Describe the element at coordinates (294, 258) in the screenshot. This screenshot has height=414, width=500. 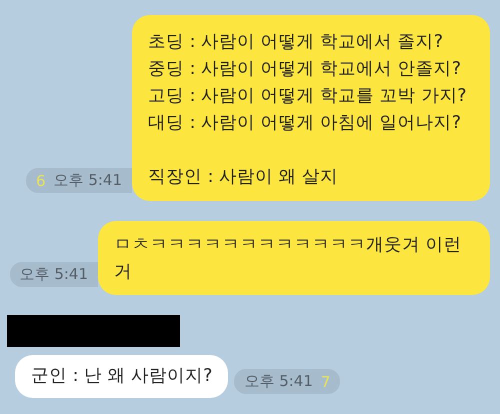
I see `message-bubble: ㅁㅊㅋㅋㅋㅋㅋㅋㅋㅋㅋㅋㅋㅋ개웃겨 이런 거` at that location.